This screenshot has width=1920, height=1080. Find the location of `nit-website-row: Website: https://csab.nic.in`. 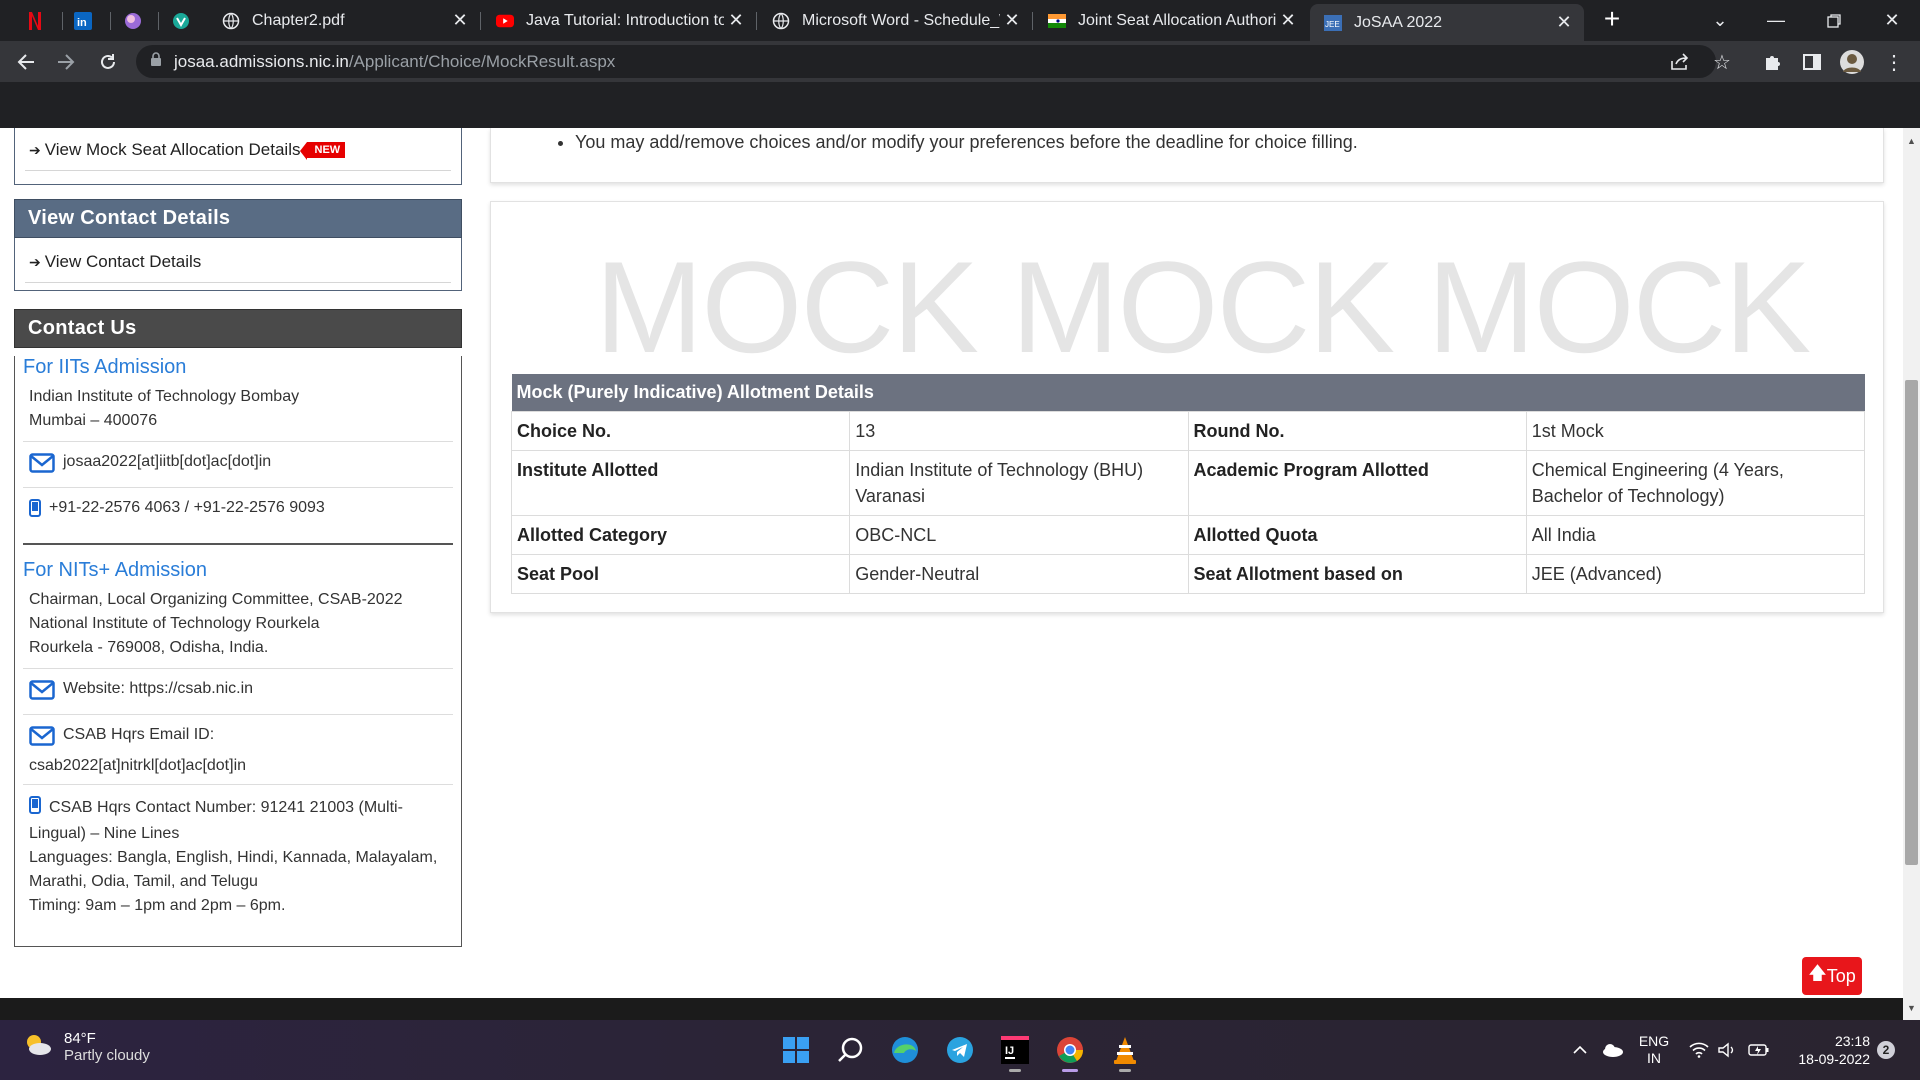

nit-website-row: Website: https://csab.nic.in is located at coordinates (238, 691).